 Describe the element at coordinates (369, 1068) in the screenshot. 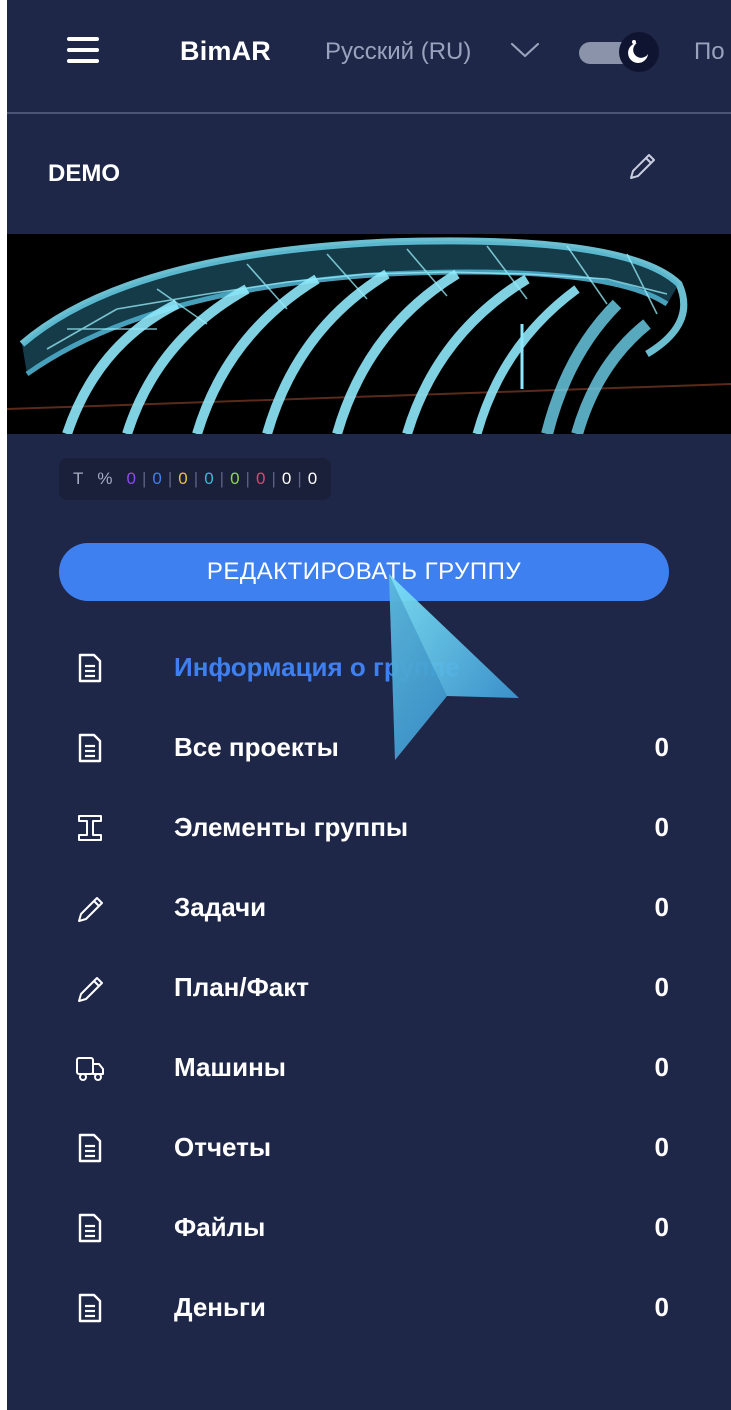

I see `nav-item-machines: Машины 0` at that location.